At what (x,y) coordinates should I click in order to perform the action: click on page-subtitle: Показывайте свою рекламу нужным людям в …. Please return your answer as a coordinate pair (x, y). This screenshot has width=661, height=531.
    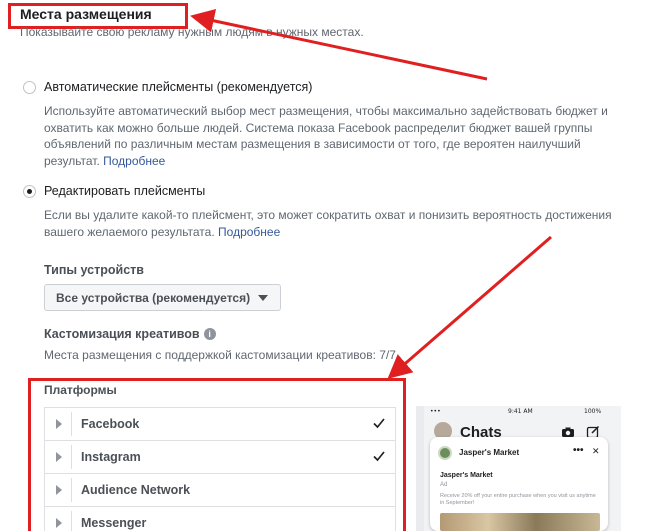
    Looking at the image, I should click on (192, 32).